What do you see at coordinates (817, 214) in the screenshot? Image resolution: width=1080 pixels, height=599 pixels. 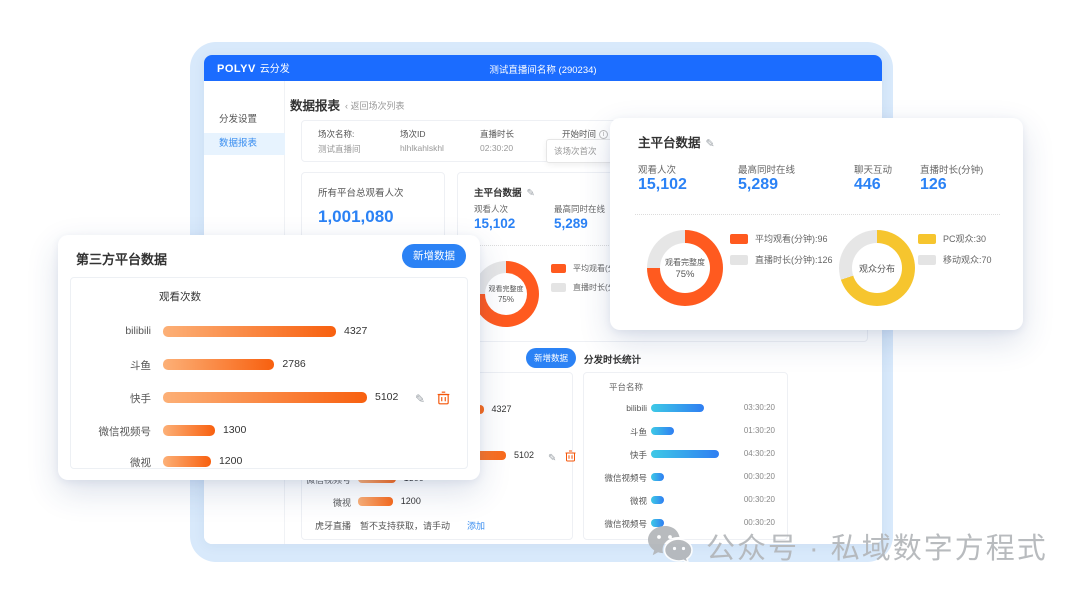 I see `divider` at bounding box center [817, 214].